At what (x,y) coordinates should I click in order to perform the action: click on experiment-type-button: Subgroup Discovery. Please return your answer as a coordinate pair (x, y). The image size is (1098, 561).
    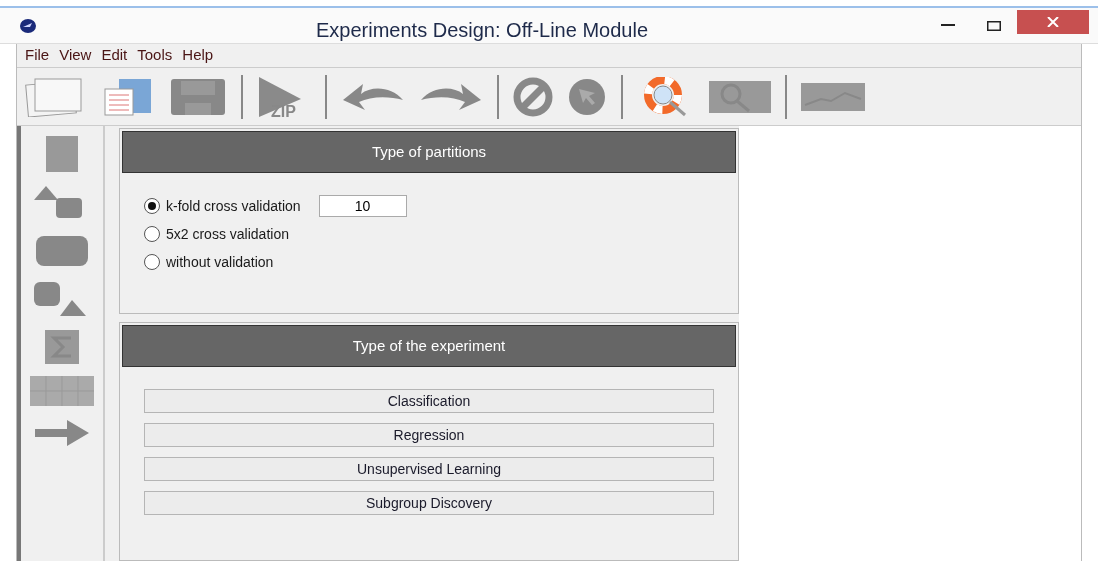
    Looking at the image, I should click on (429, 503).